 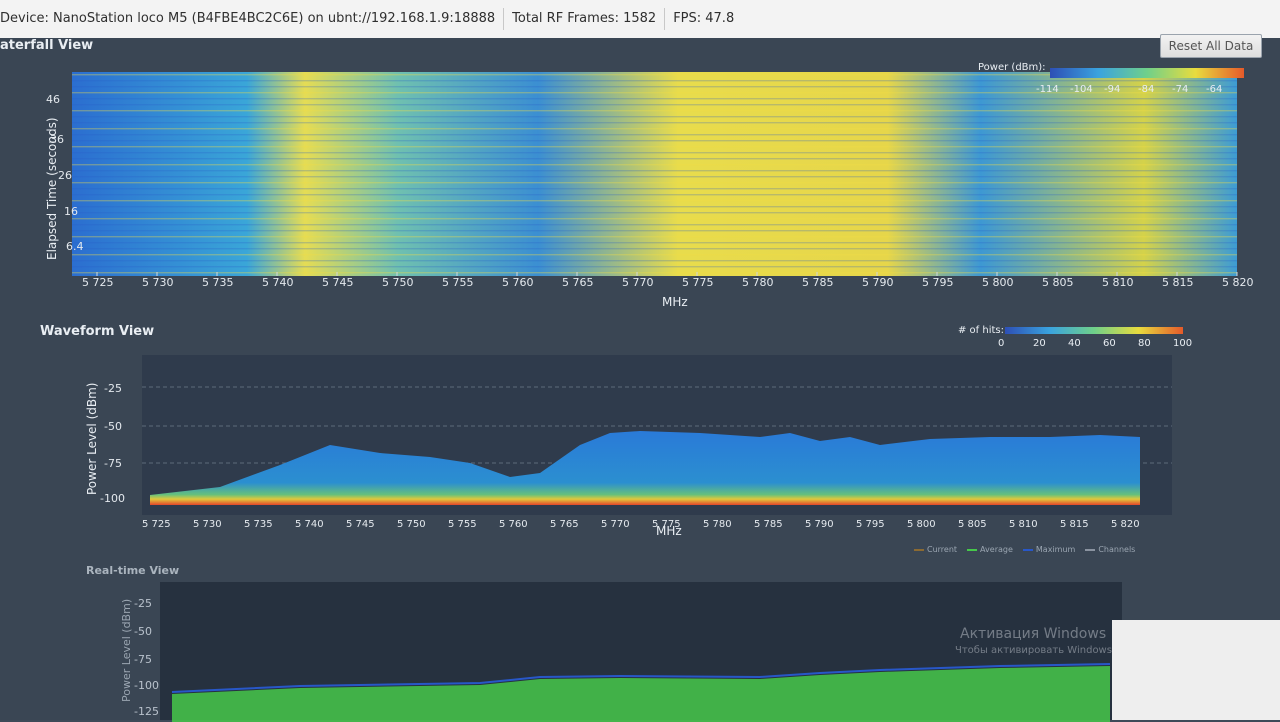 What do you see at coordinates (57, 139) in the screenshot?
I see `waterfall-y-tick: 36` at bounding box center [57, 139].